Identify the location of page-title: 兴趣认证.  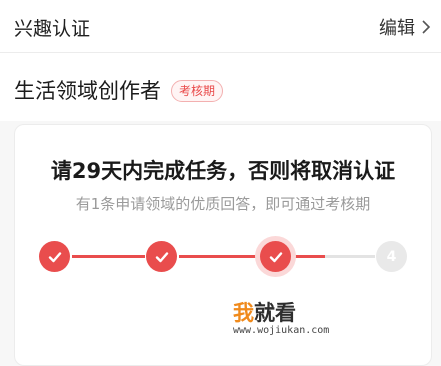
(52, 29).